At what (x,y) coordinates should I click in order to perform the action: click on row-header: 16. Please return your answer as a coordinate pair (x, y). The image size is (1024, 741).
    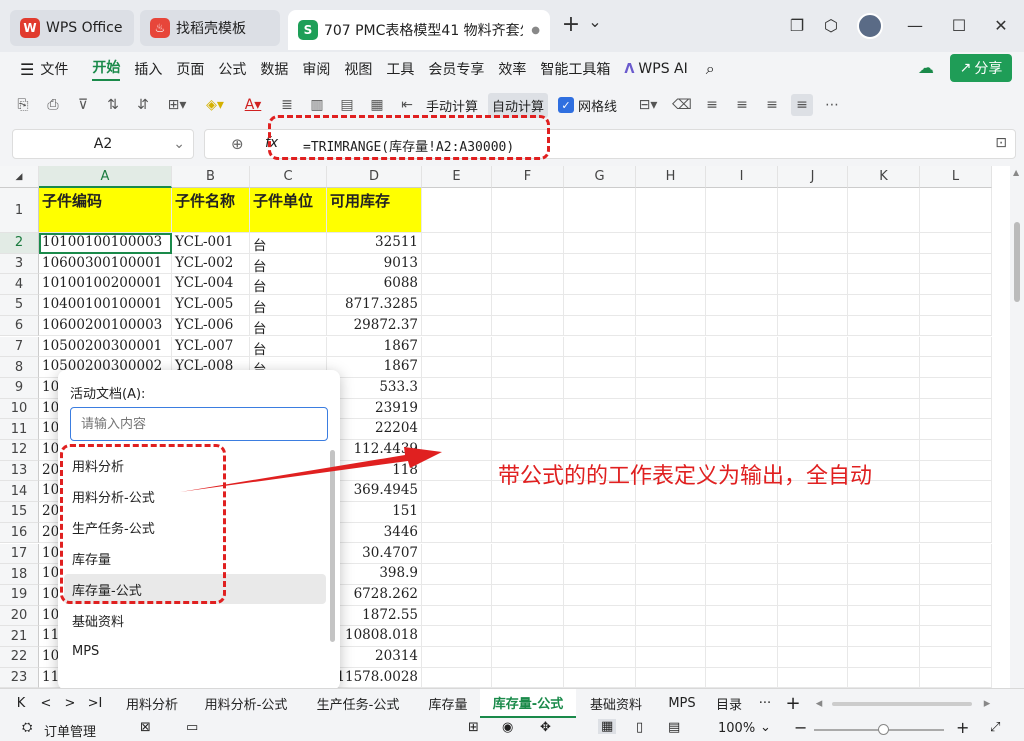
    Looking at the image, I should click on (19, 533).